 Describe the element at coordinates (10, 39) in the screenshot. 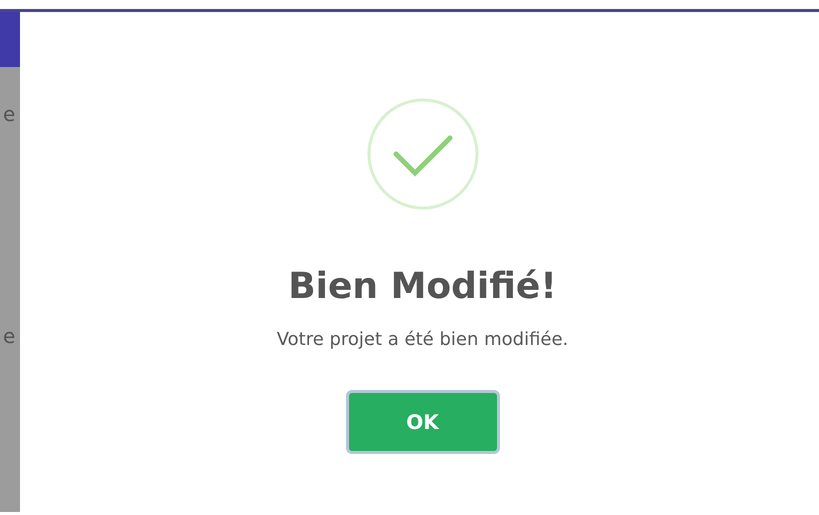

I see `header-bar` at that location.